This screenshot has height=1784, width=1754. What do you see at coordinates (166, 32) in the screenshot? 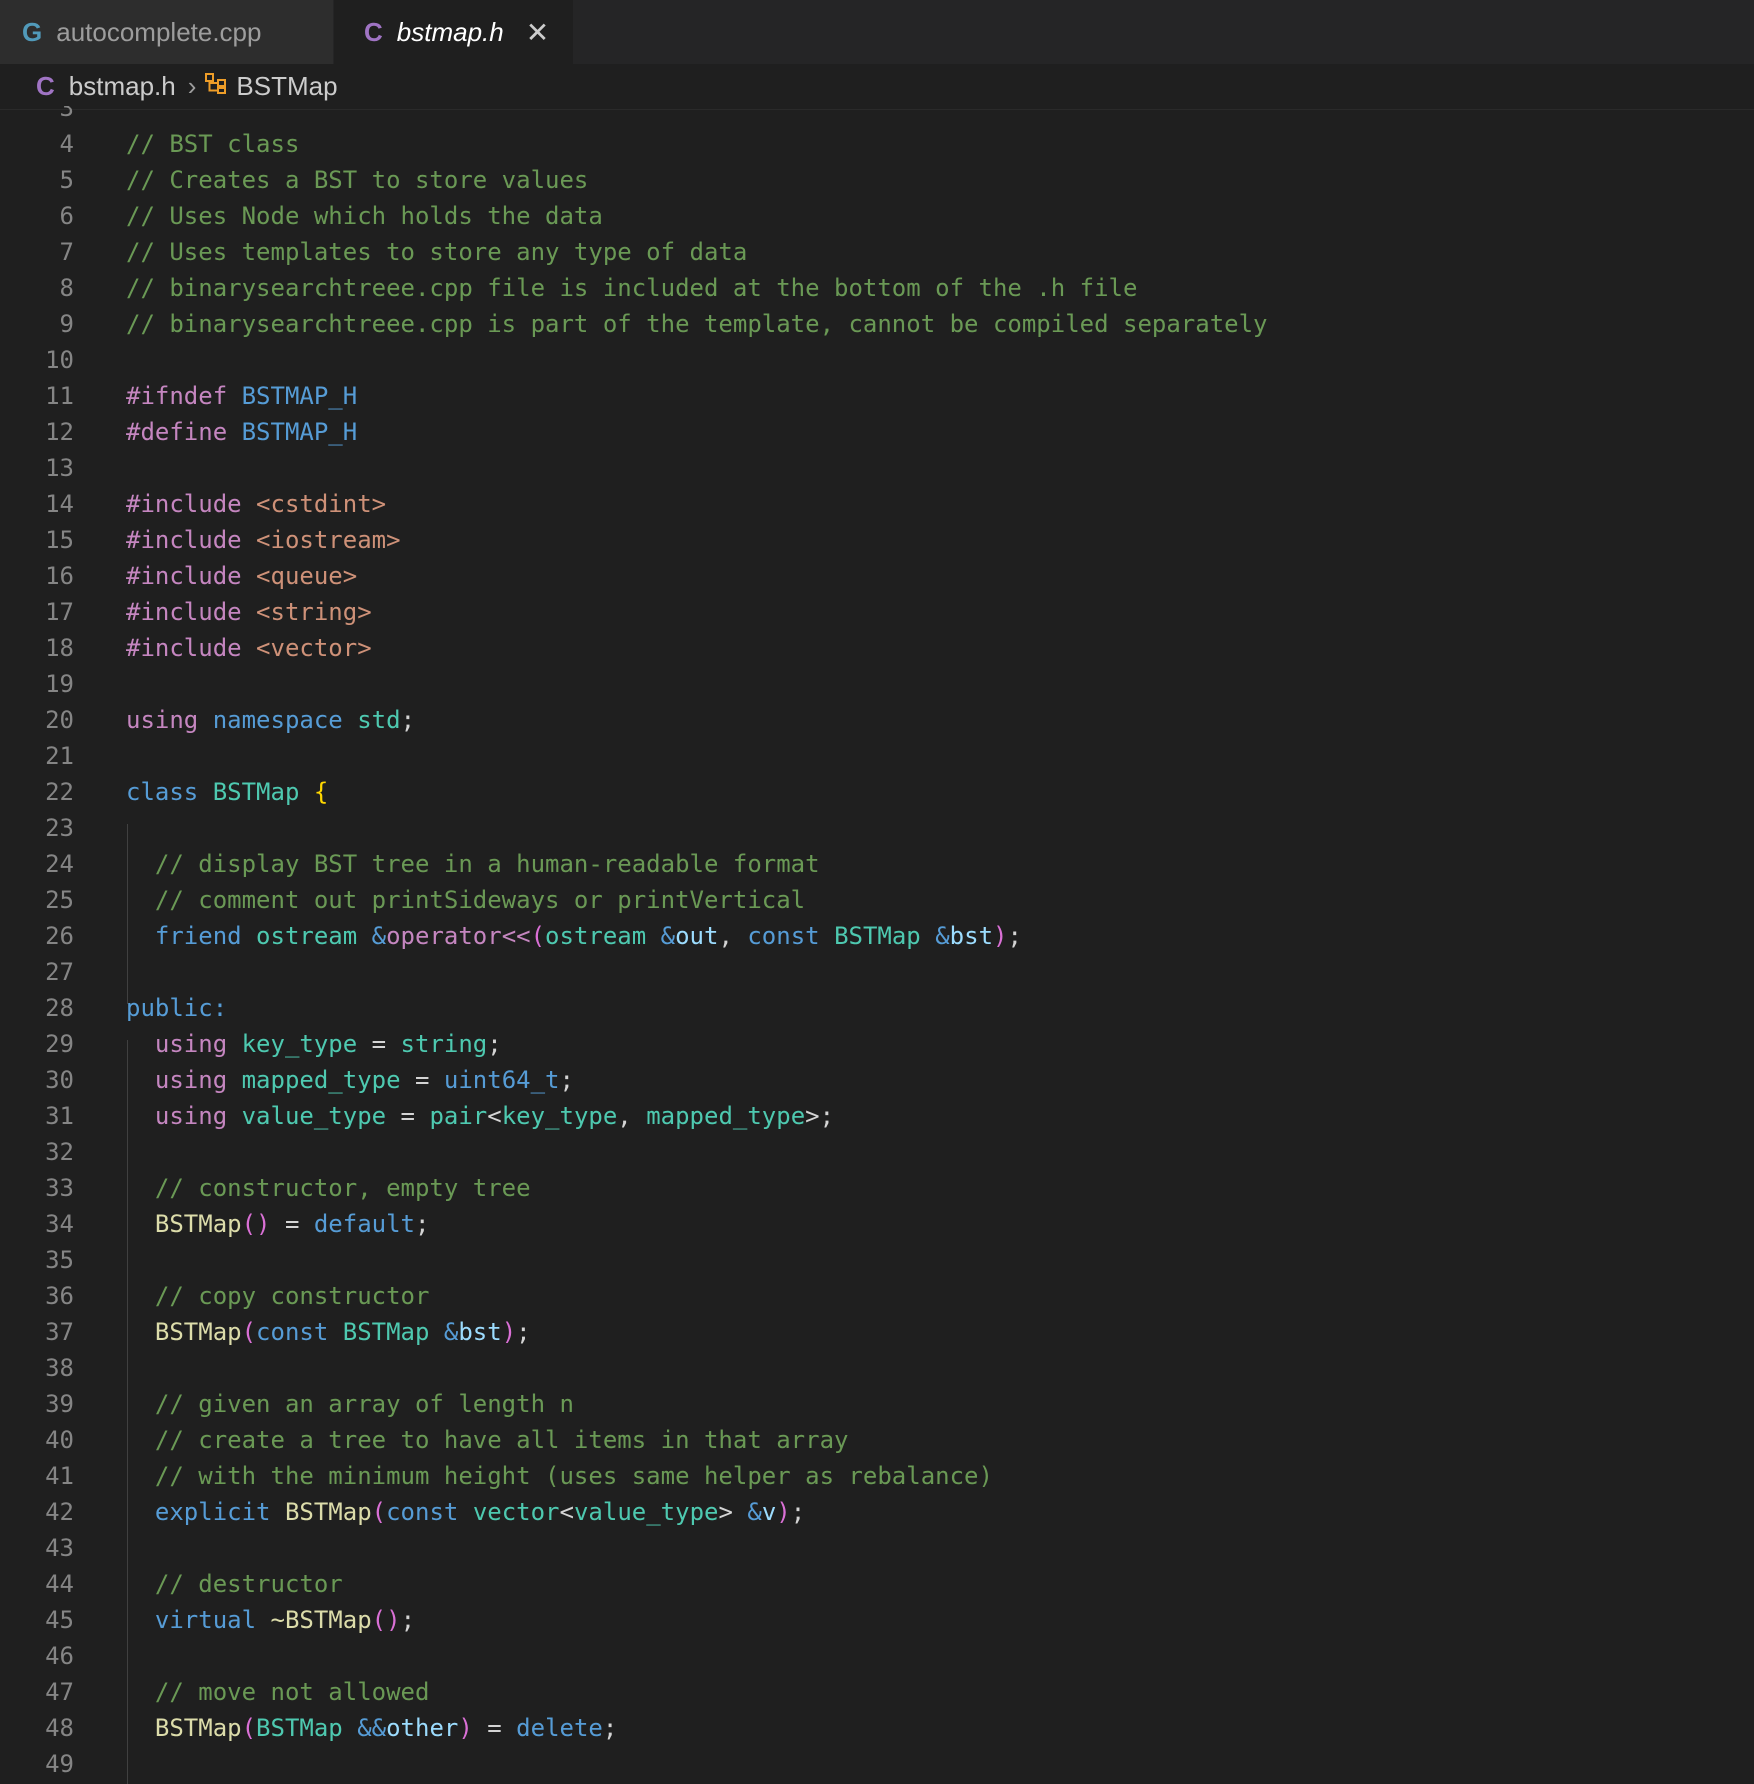
I see `tab-autocomplete-cpp: G autocomplete.cpp` at bounding box center [166, 32].